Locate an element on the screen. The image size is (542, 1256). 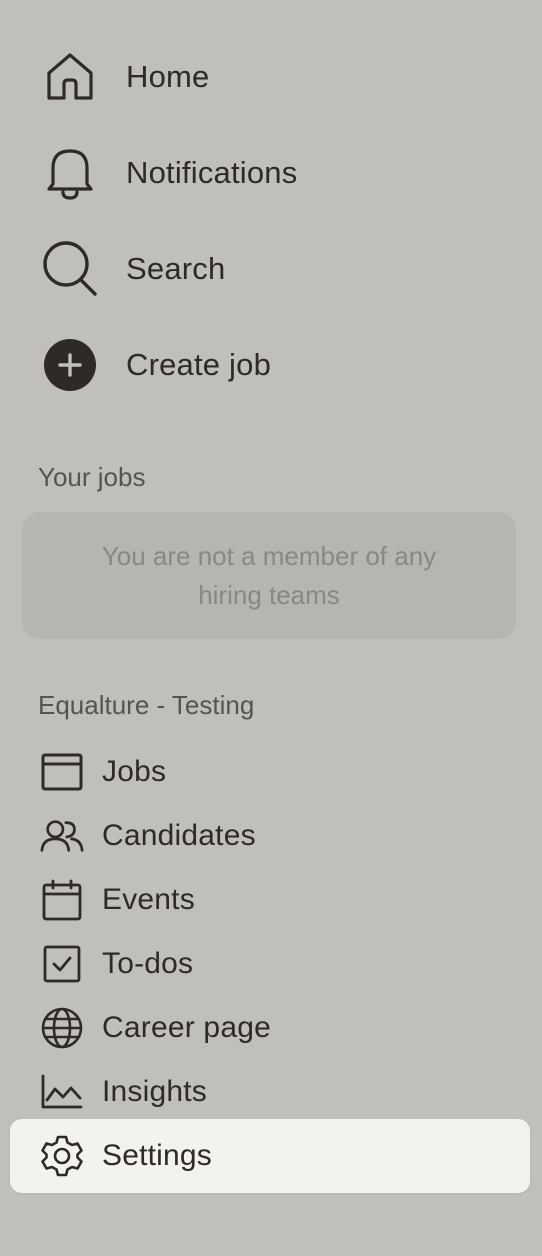
sidebar-item-career-page: Career page is located at coordinates (270, 1028).